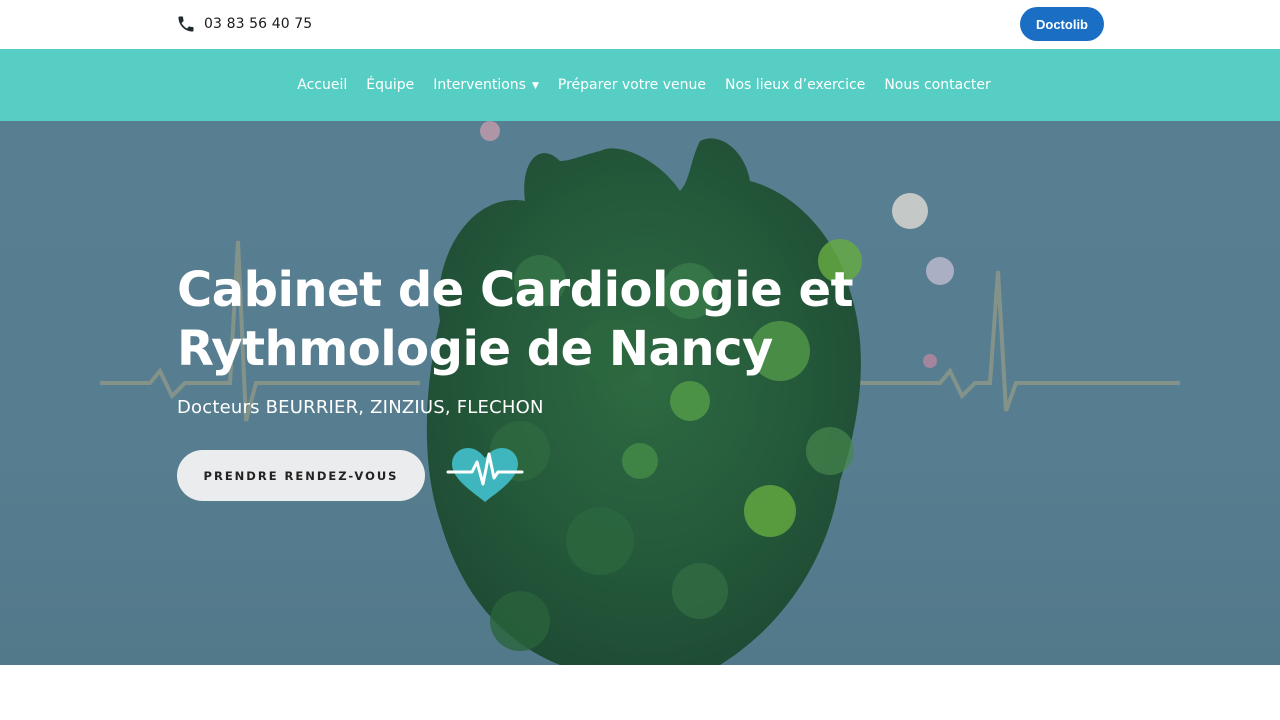  I want to click on top-bar: 03 83 56 40 75 Doctolib, so click(640, 24).